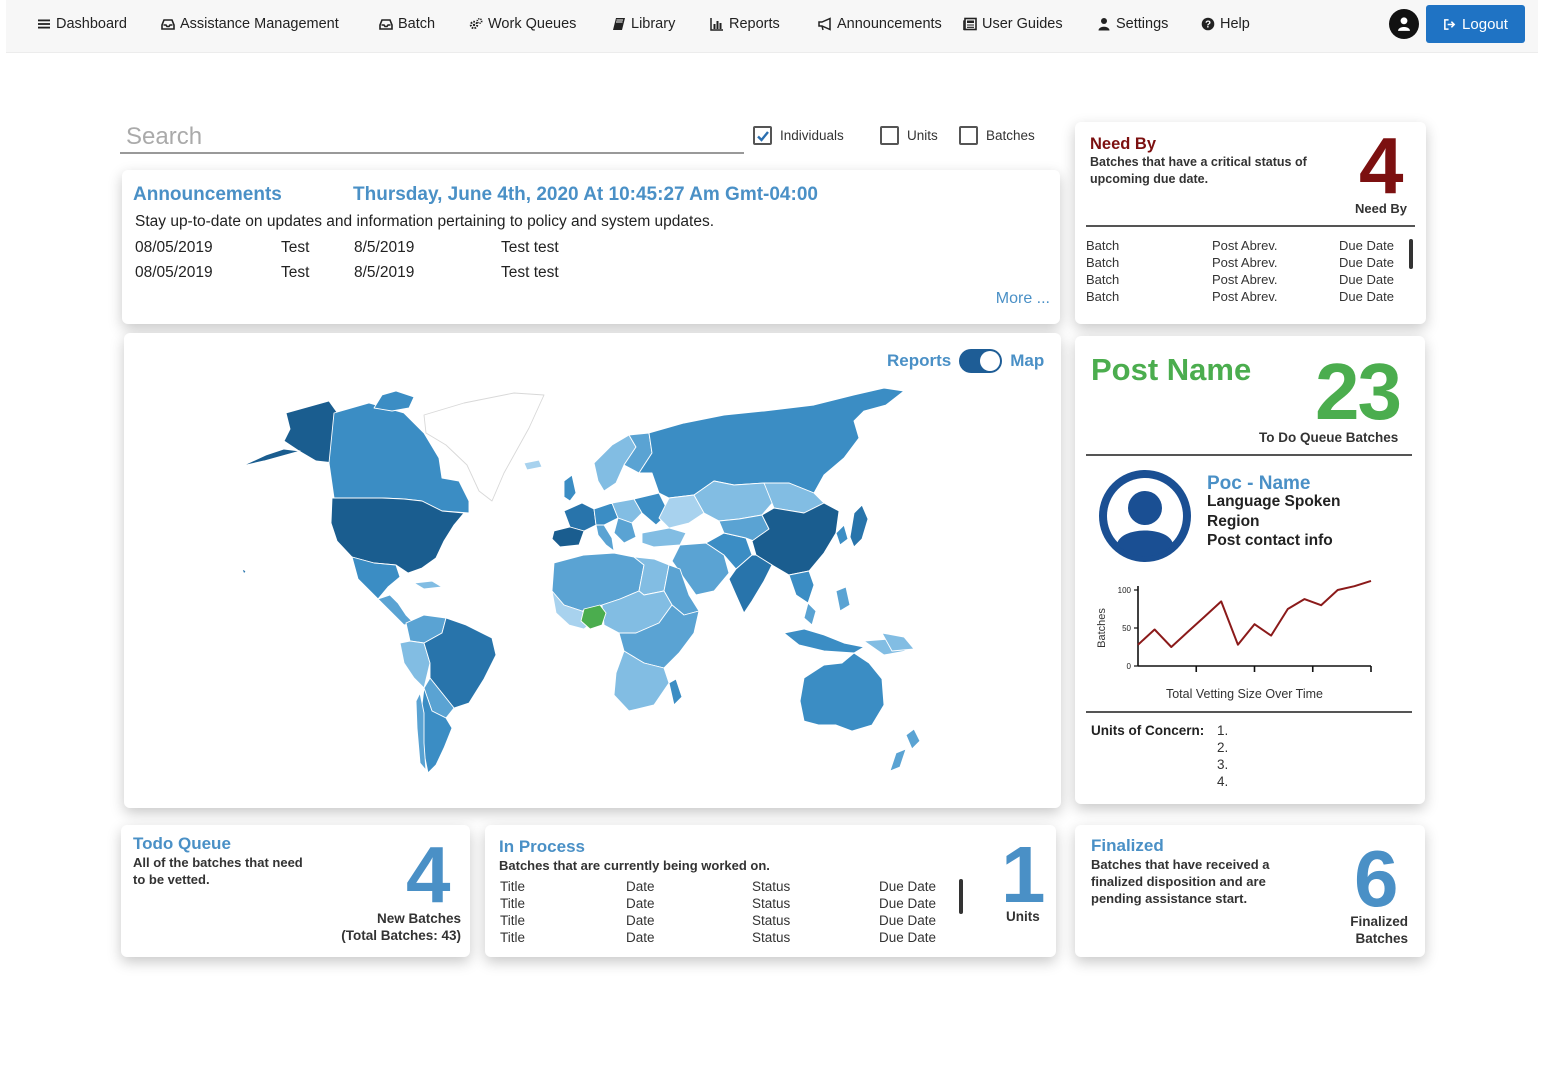 The width and height of the screenshot is (1546, 1080). I want to click on nav-label: Library, so click(653, 24).